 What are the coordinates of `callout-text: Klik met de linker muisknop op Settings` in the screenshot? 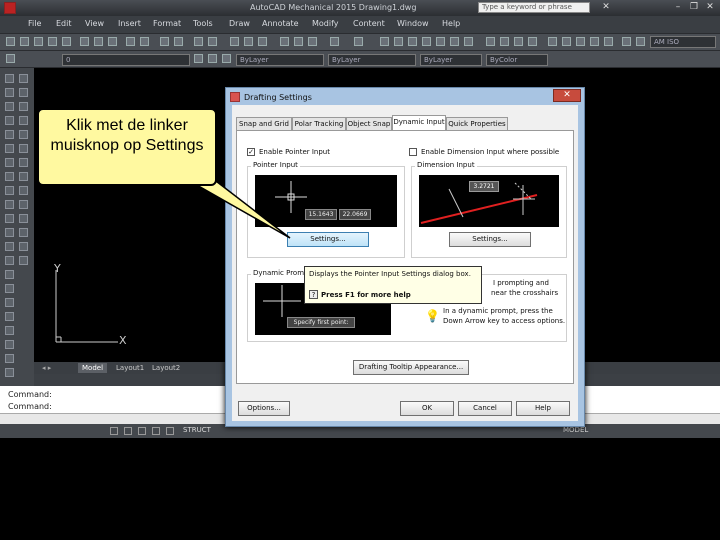 It's located at (127, 135).